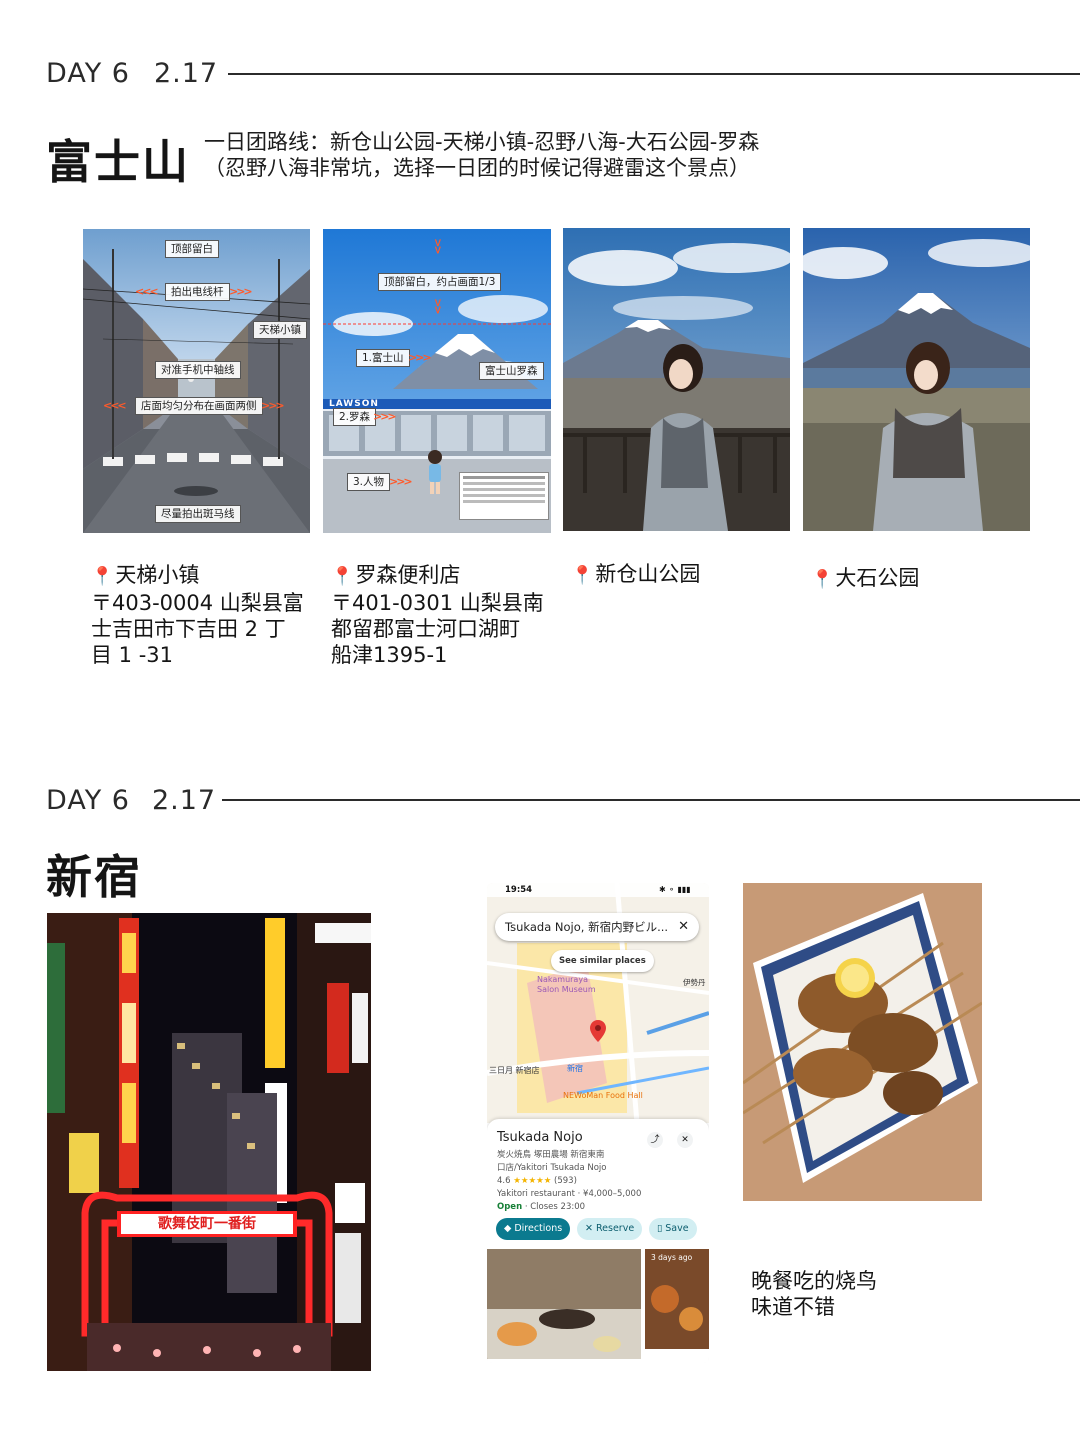  I want to click on isetan-label: 伊勢丹, so click(694, 982).